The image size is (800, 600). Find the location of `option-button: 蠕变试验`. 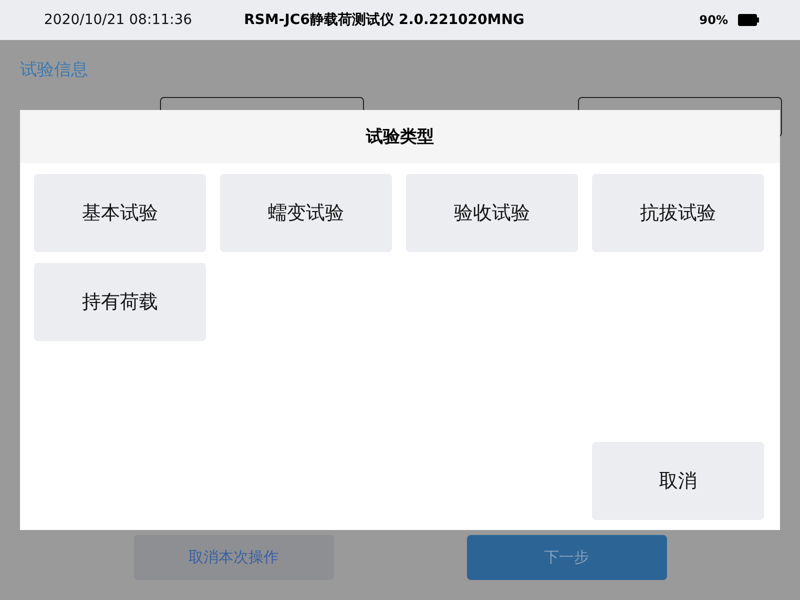

option-button: 蠕变试验 is located at coordinates (306, 213).